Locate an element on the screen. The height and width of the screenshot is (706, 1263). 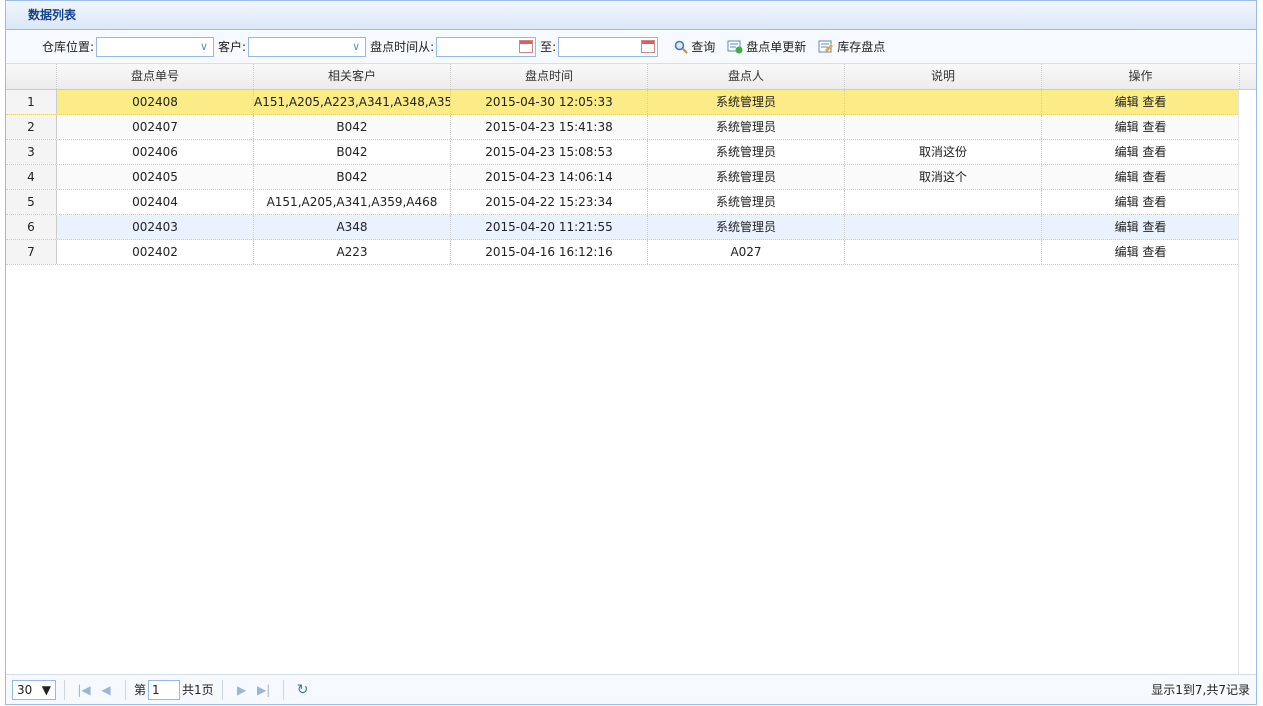
col-header-customer: 相关客户 is located at coordinates (352, 76).